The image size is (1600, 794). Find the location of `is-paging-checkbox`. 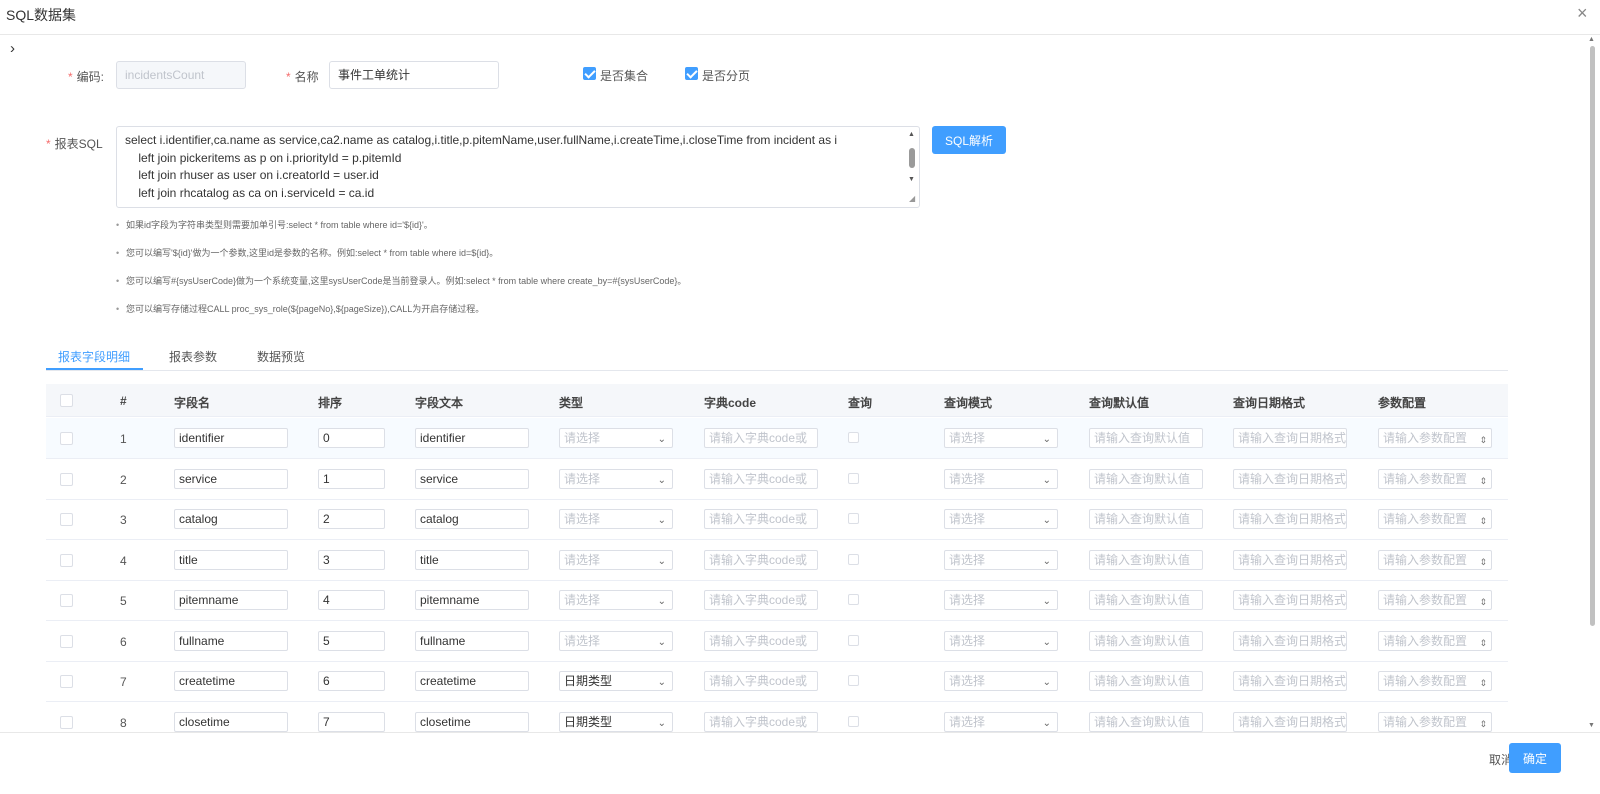

is-paging-checkbox is located at coordinates (691, 73).